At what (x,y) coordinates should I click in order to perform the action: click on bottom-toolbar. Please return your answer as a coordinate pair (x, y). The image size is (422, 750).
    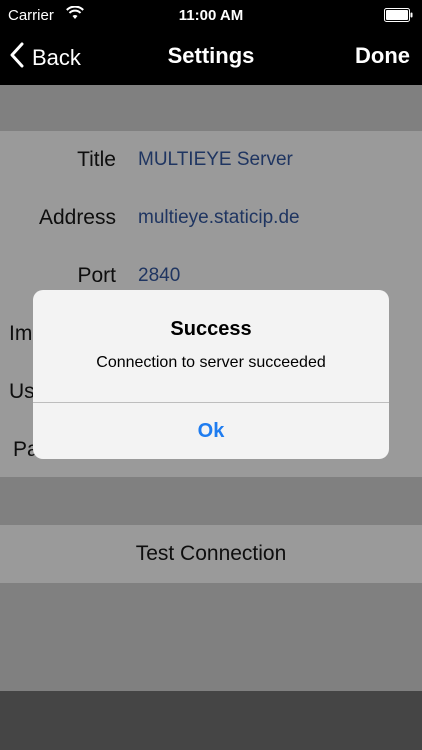
    Looking at the image, I should click on (211, 720).